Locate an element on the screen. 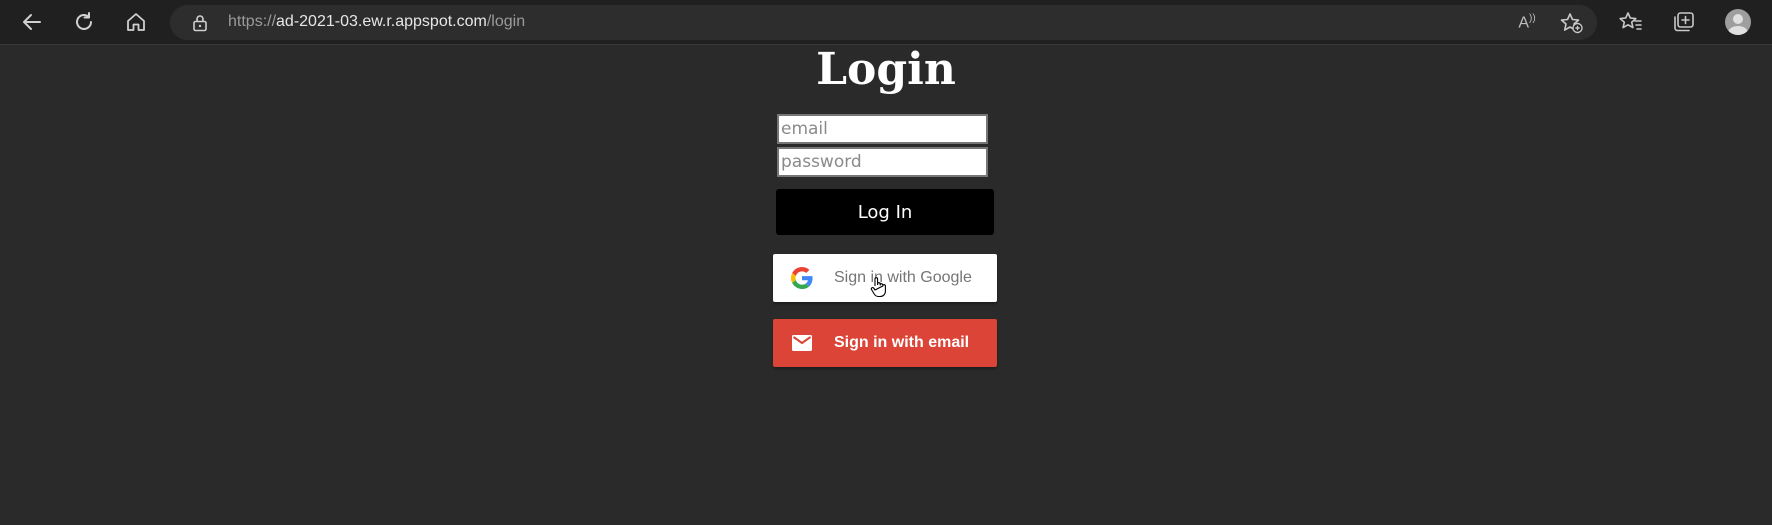 Image resolution: width=1772 pixels, height=525 pixels. read-aloud-icon: A)) is located at coordinates (1527, 23).